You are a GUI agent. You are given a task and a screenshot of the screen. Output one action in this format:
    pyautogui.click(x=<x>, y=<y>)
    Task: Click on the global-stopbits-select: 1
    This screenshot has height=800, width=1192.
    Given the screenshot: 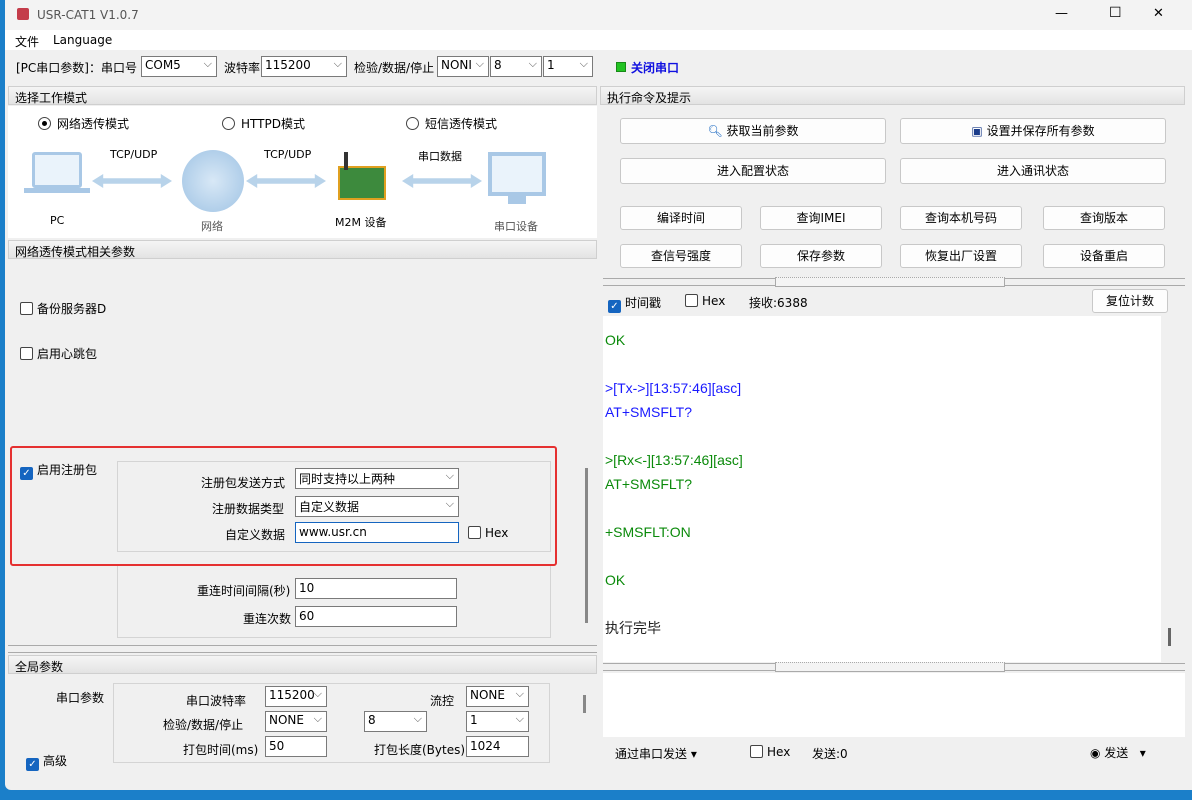 What is the action you would take?
    pyautogui.click(x=497, y=721)
    